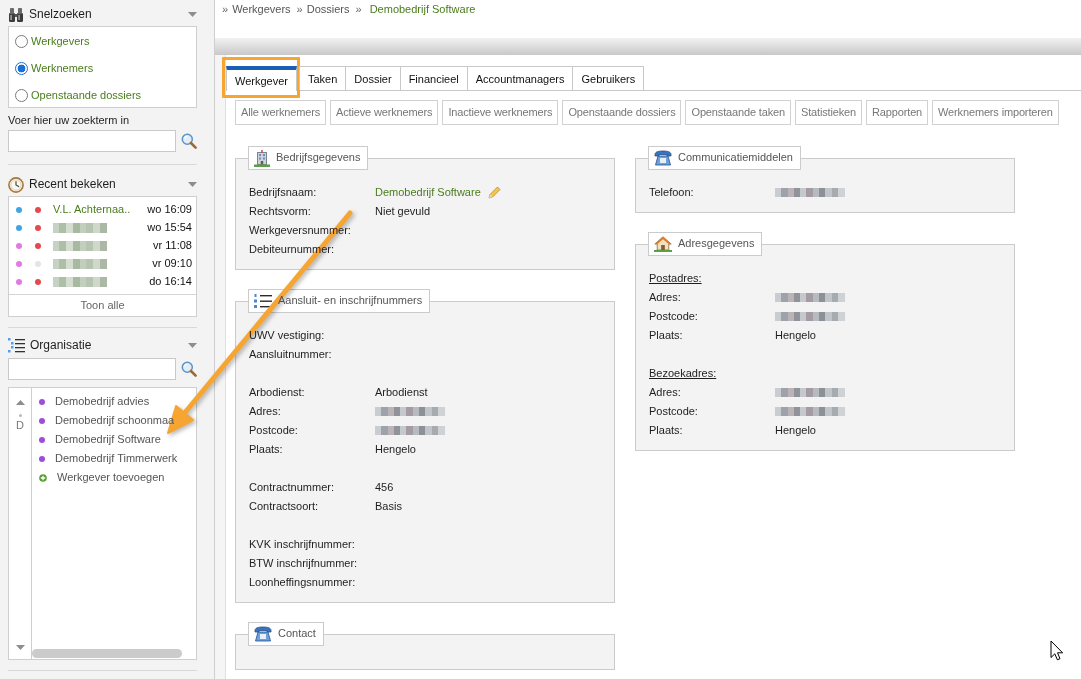  I want to click on tab: Werkgever, so click(261, 78).